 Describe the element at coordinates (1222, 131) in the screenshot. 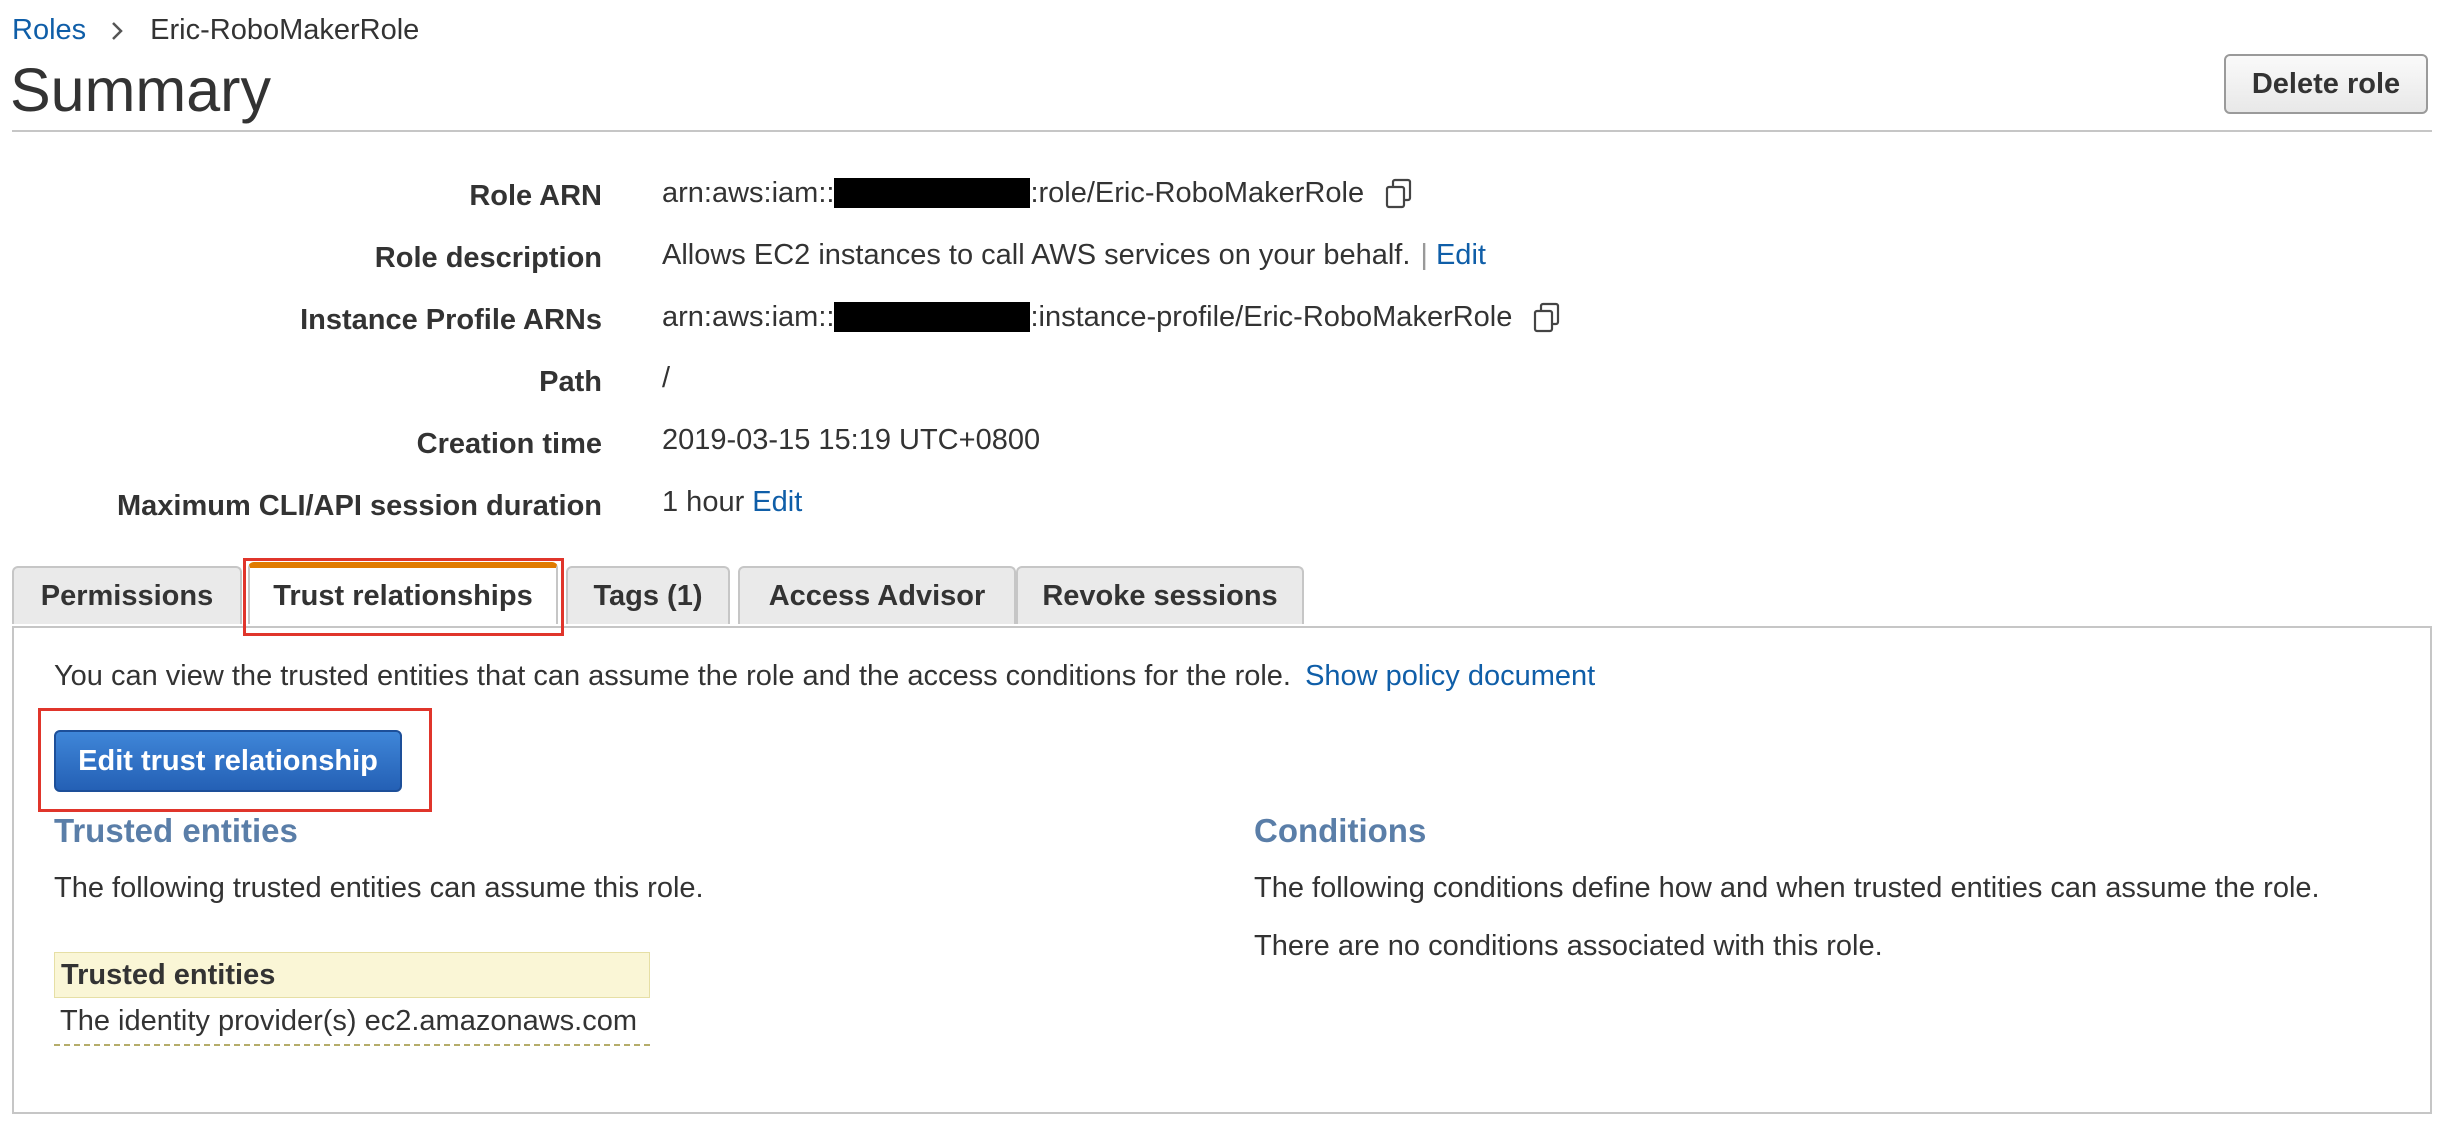

I see `title-divider` at that location.